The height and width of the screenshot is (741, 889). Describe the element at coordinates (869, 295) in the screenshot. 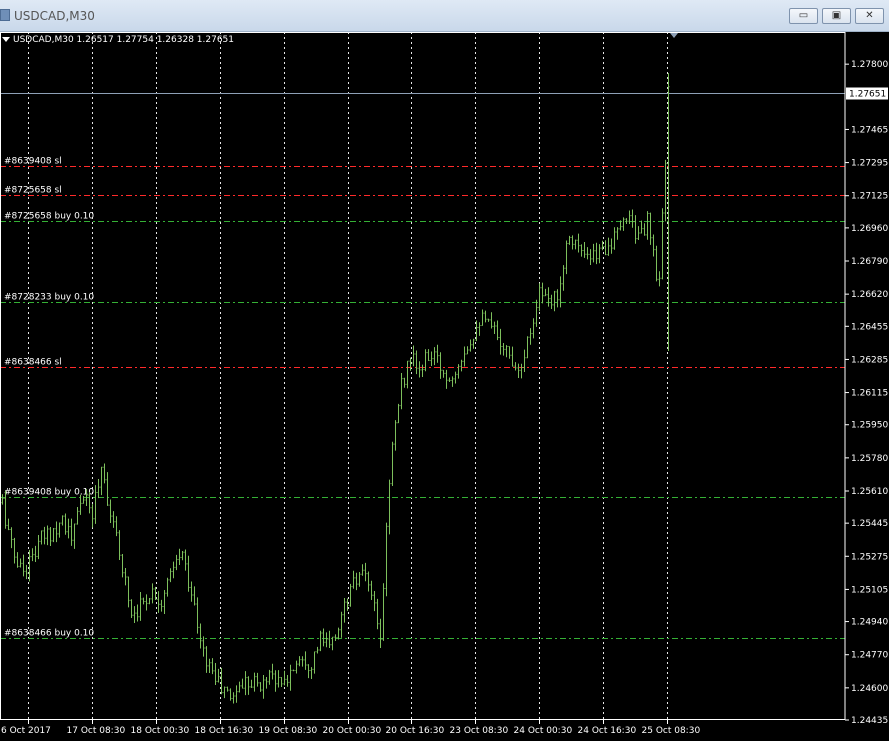

I see `y-tick-label: 1.26620` at that location.